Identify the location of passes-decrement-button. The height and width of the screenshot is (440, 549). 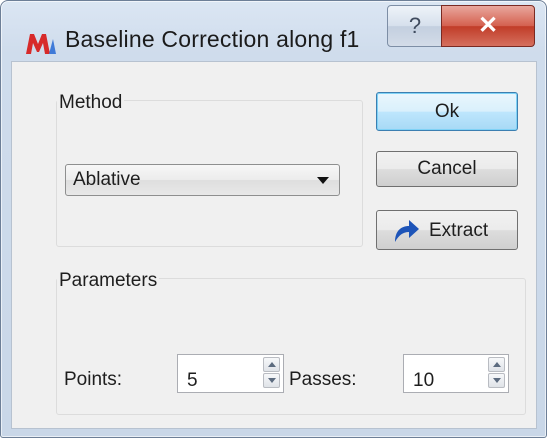
(496, 380).